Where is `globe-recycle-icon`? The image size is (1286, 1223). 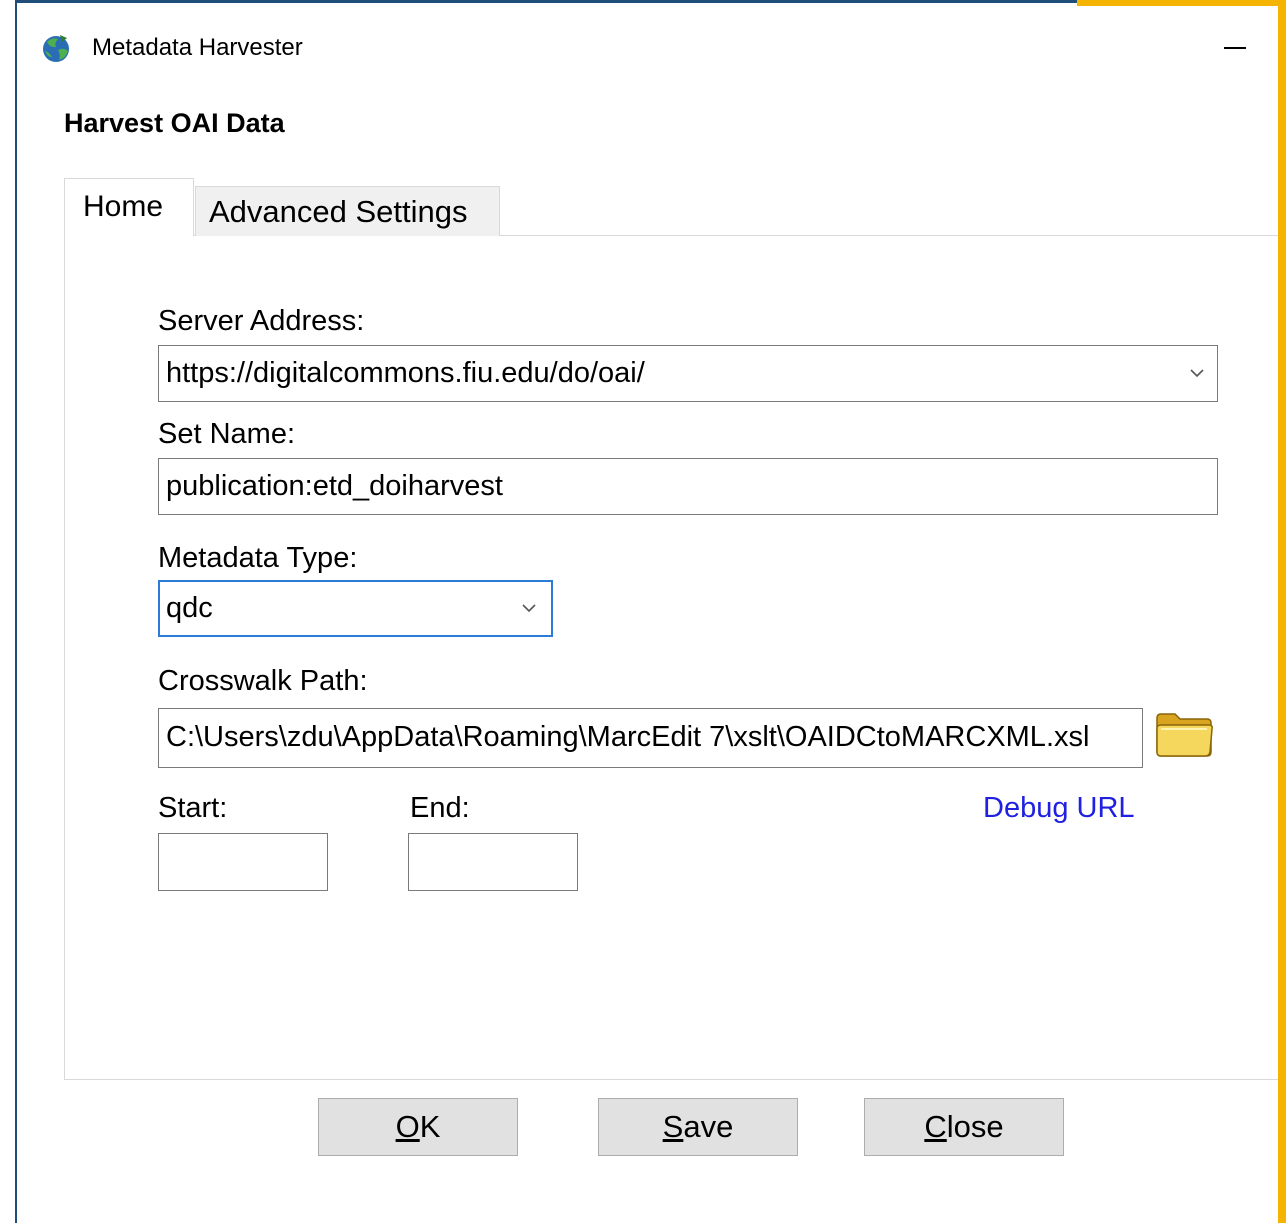
globe-recycle-icon is located at coordinates (56, 48).